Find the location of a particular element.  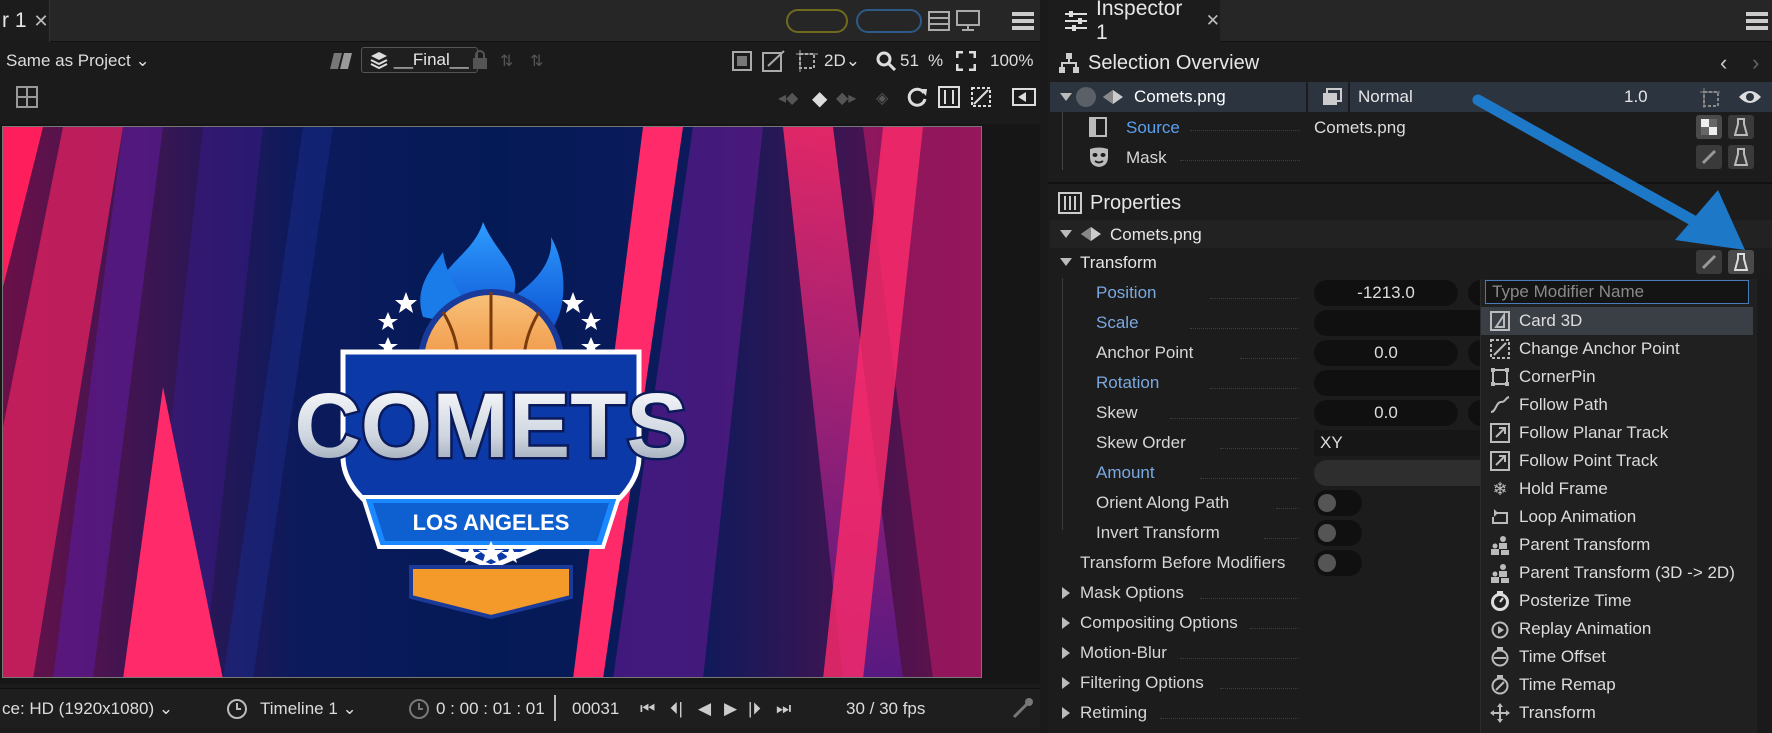

property-label: Rotation is located at coordinates (1127, 383).